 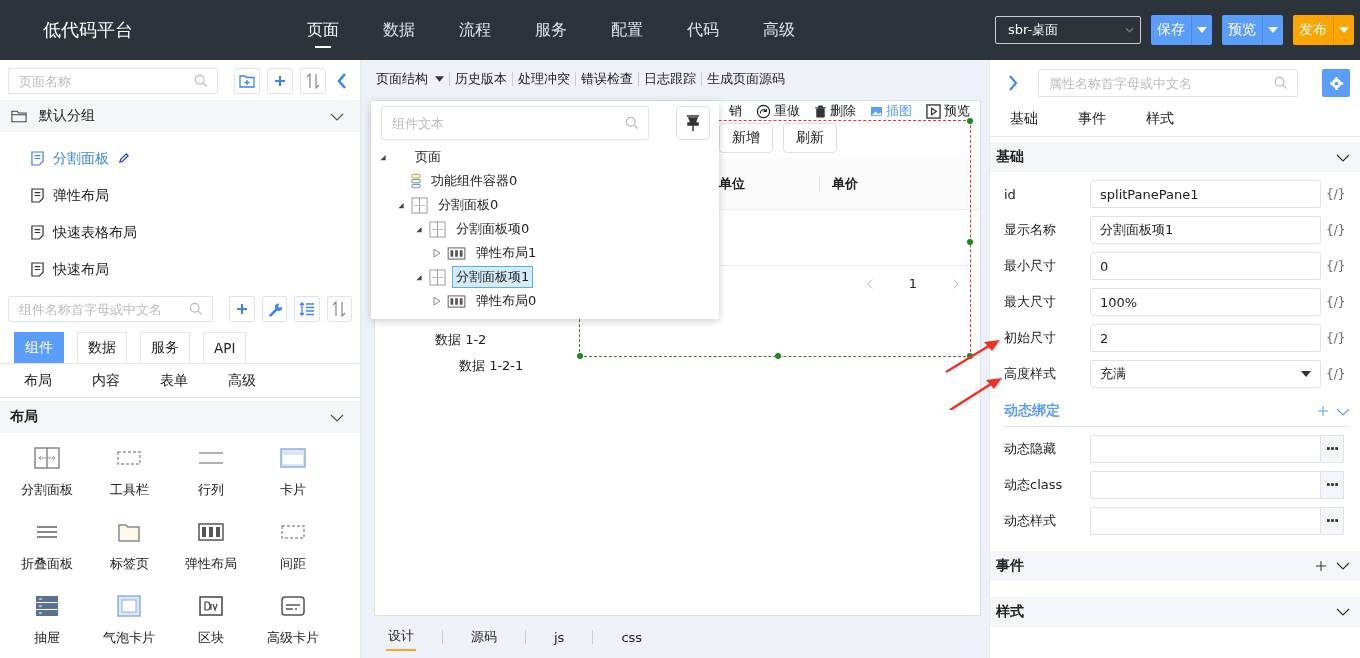 I want to click on category-tab: 布局, so click(x=38, y=380).